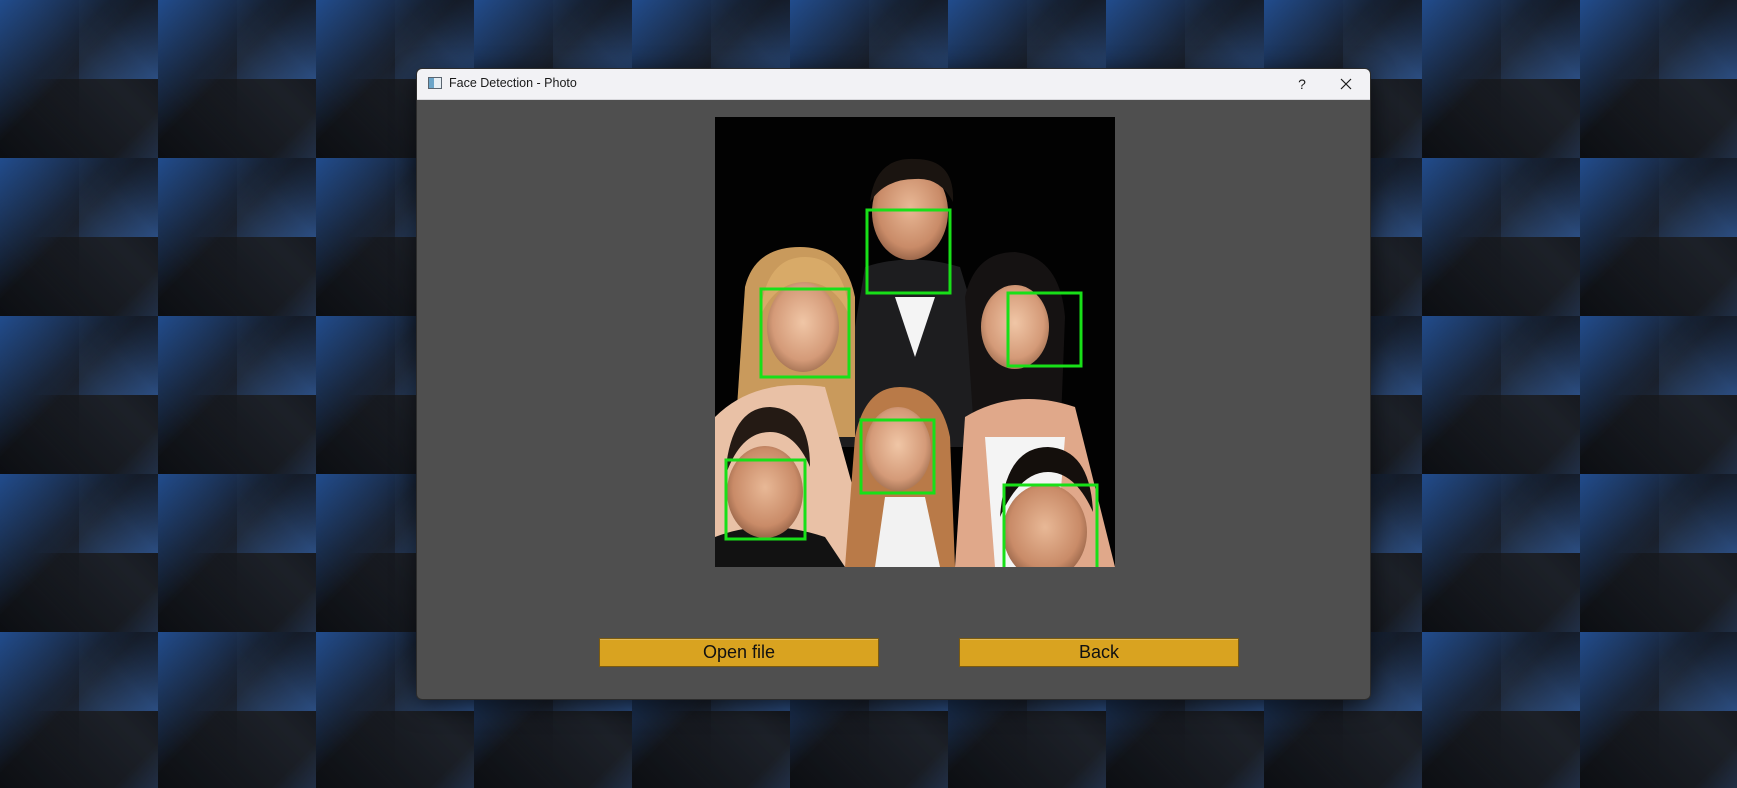 The width and height of the screenshot is (1737, 788). What do you see at coordinates (893, 84) in the screenshot?
I see `title-bar: Face Detection - Photo ?` at bounding box center [893, 84].